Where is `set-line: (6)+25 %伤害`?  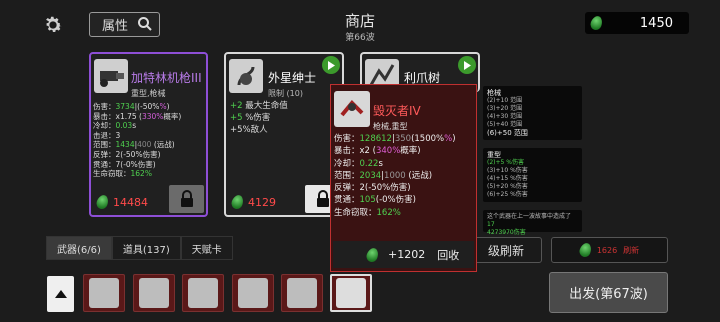 set-line: (6)+25 %伤害 is located at coordinates (507, 194).